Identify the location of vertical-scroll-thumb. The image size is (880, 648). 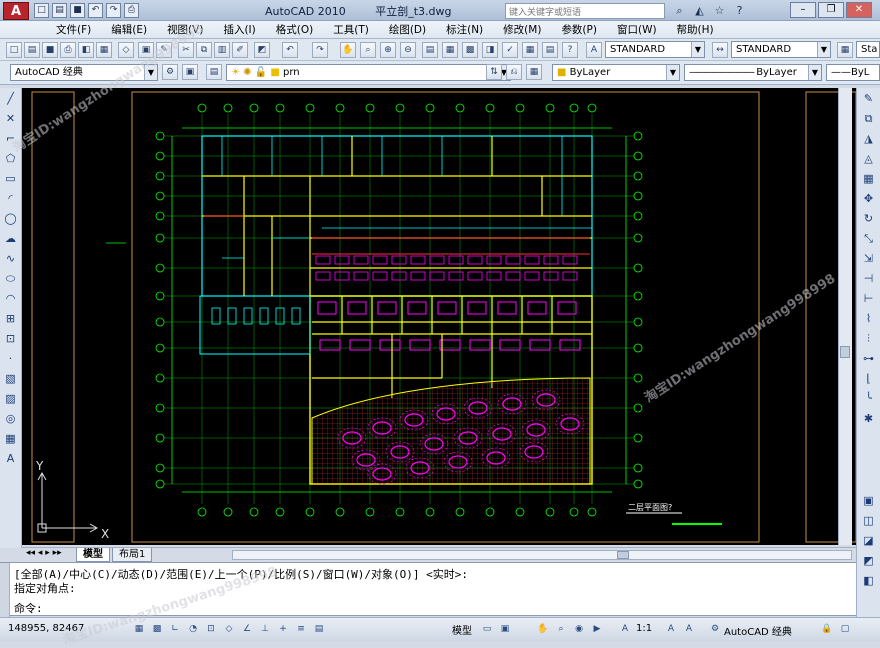
(845, 352).